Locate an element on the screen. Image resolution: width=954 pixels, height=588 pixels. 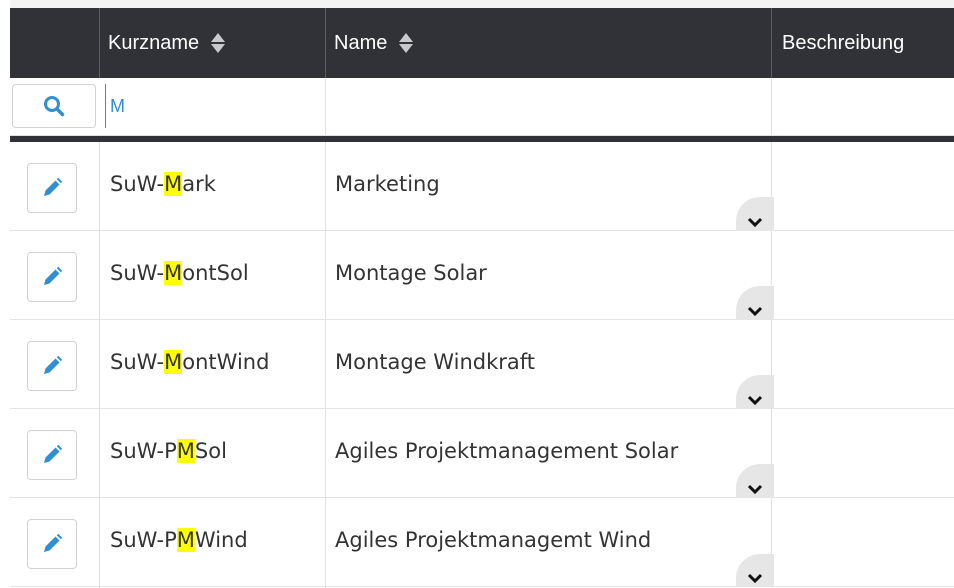
table-row: SuW-MontWind Montage Windkraft is located at coordinates (482, 364).